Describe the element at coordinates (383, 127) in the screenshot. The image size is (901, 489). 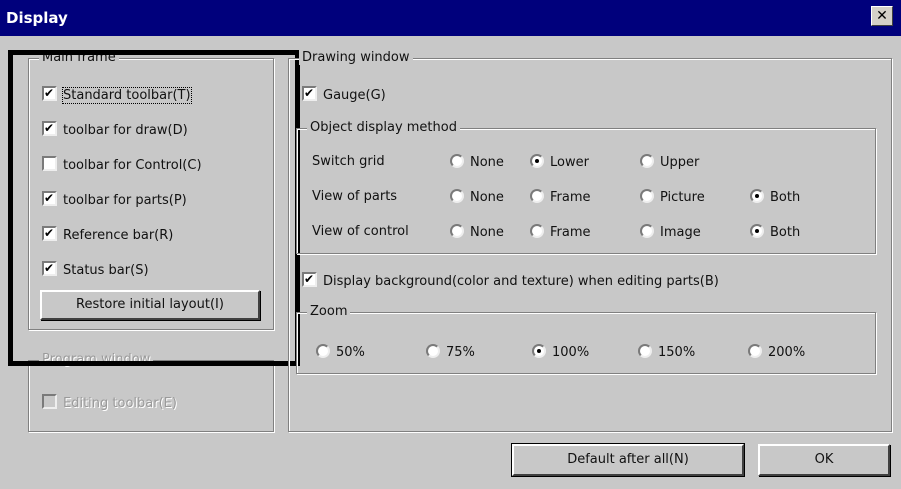
I see `object-display-legend: Object display method` at that location.